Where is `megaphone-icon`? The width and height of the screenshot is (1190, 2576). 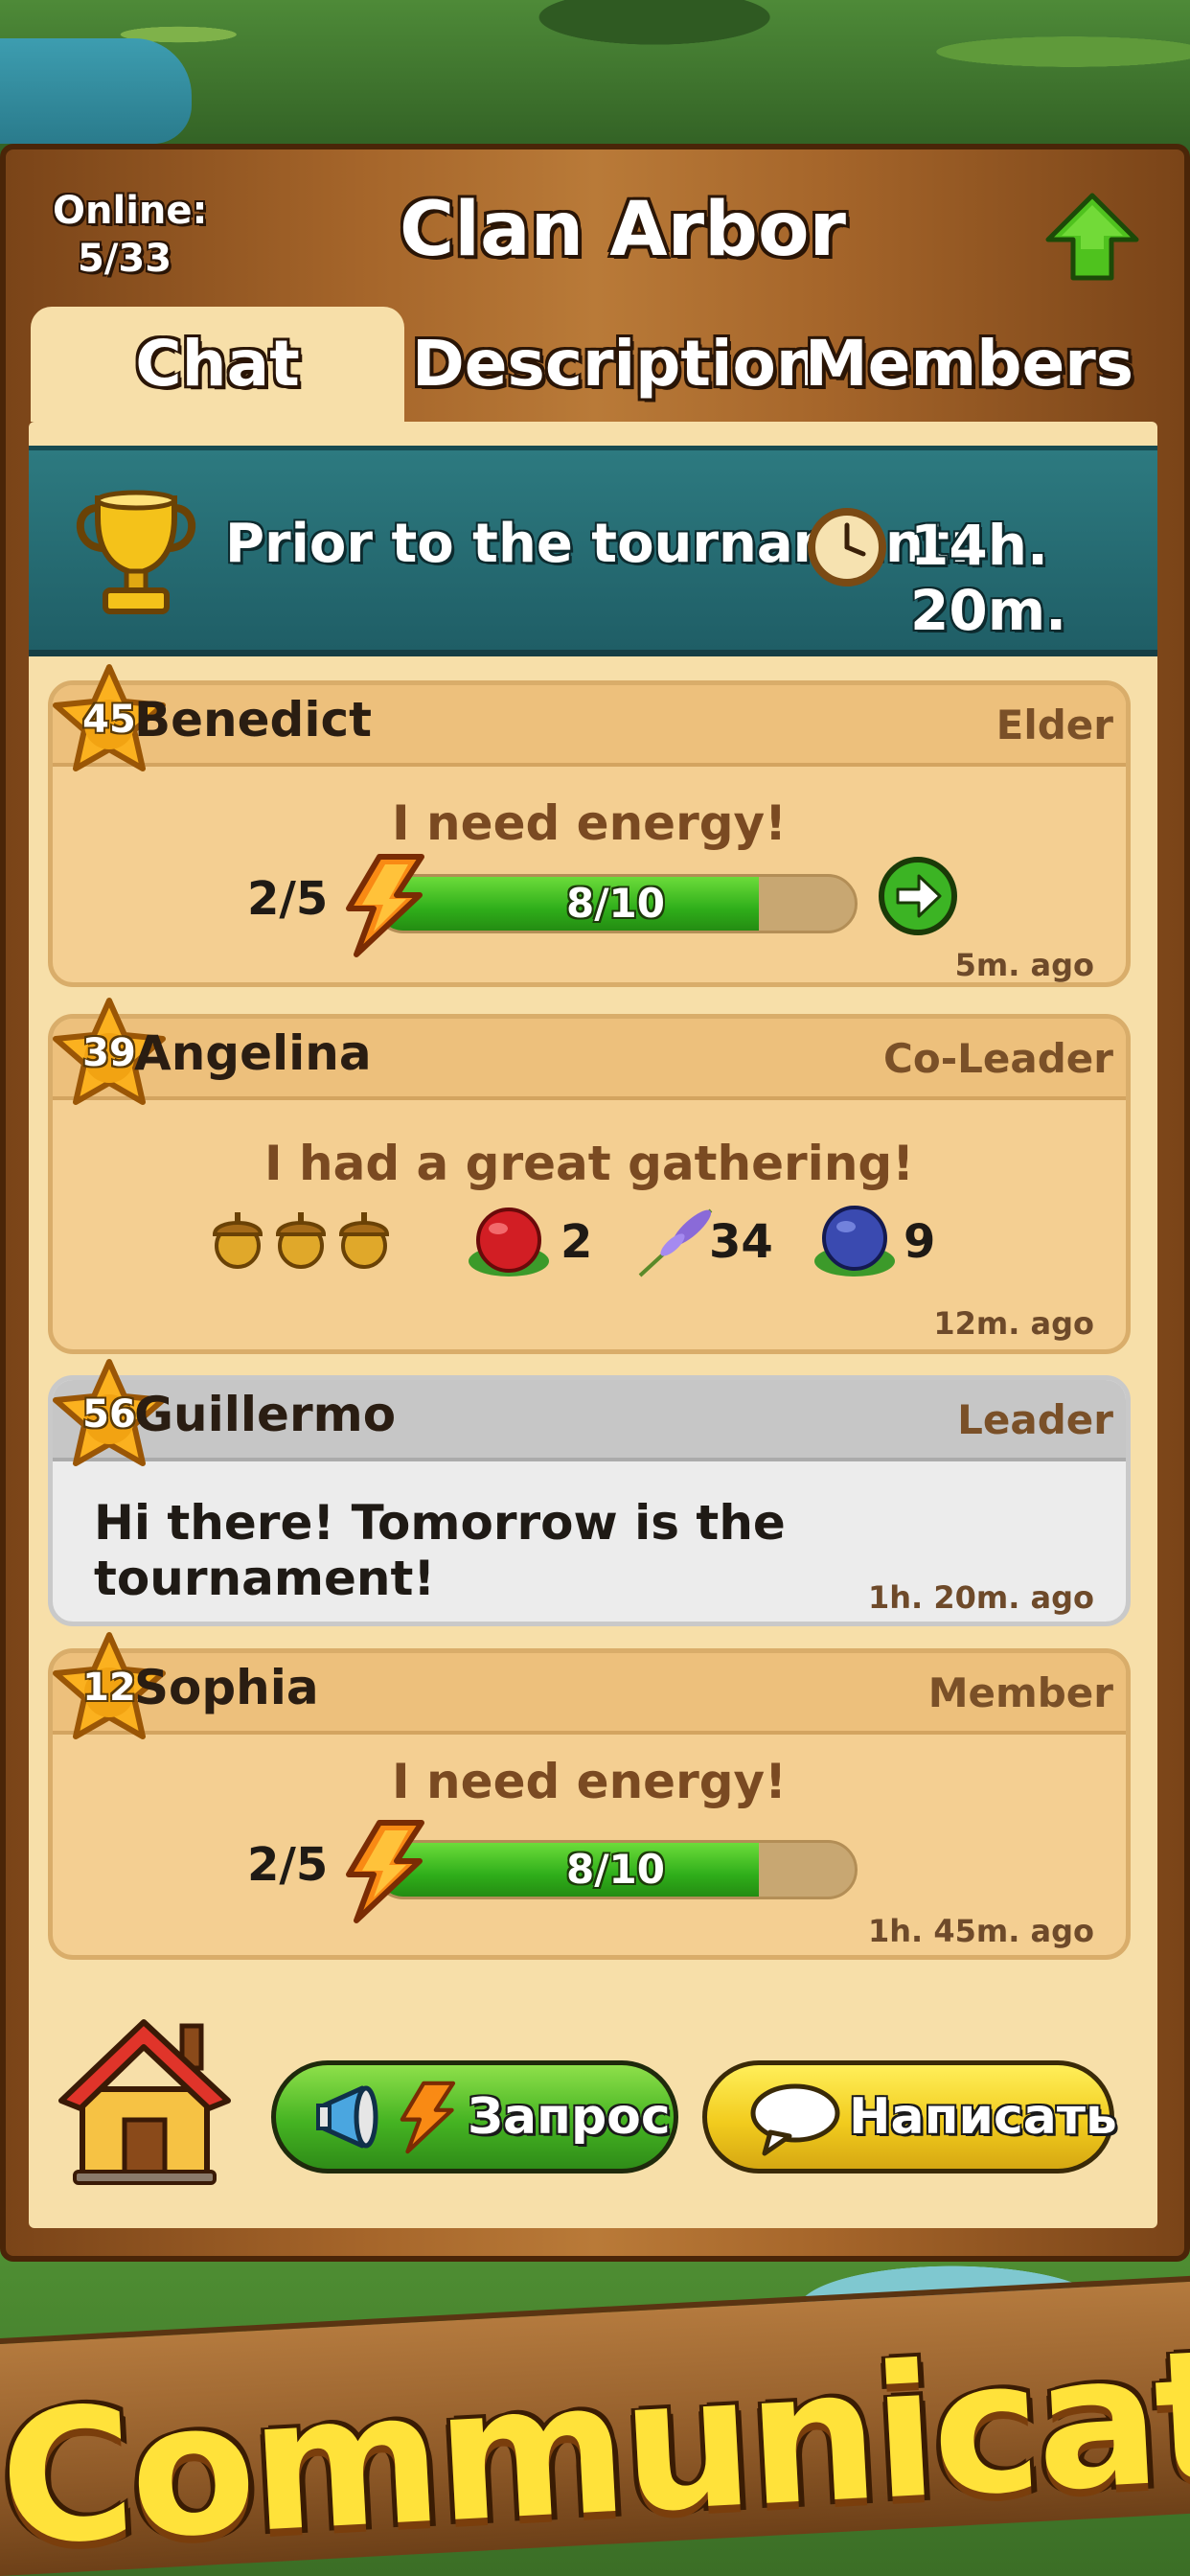 megaphone-icon is located at coordinates (347, 2117).